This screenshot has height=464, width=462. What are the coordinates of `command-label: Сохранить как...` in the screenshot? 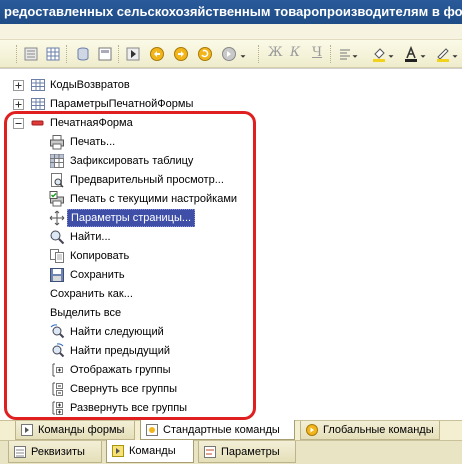 It's located at (91, 294).